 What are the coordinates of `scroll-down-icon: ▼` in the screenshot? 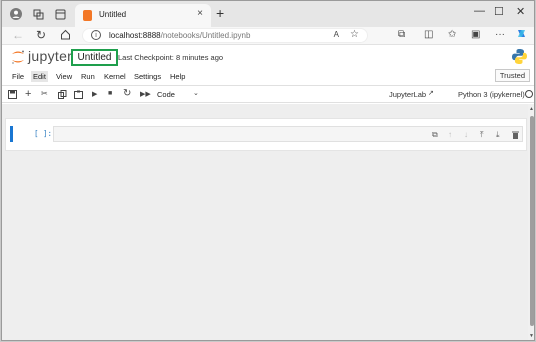 It's located at (531, 336).